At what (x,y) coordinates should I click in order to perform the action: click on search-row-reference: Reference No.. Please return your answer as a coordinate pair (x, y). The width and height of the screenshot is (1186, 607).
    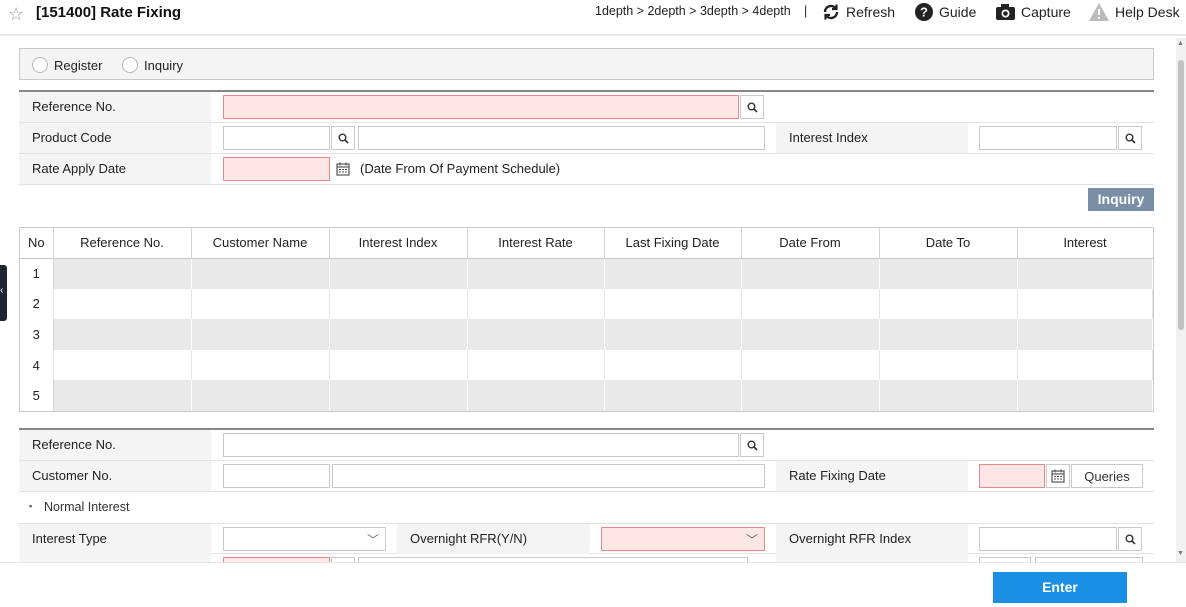
    Looking at the image, I should click on (586, 107).